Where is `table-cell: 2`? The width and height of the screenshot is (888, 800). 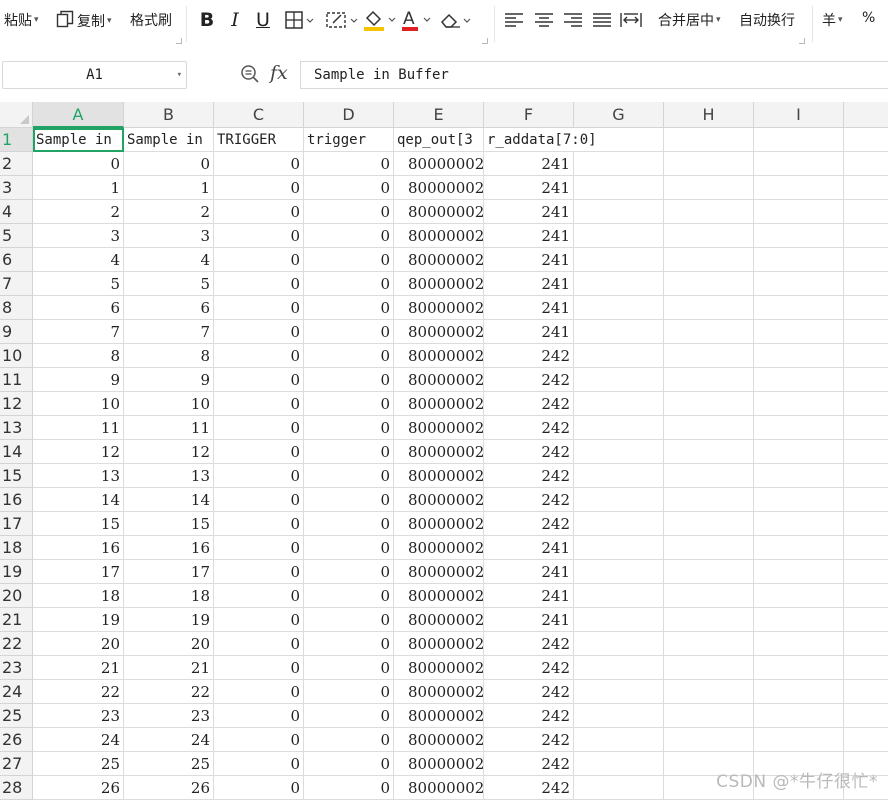
table-cell: 2 is located at coordinates (169, 212).